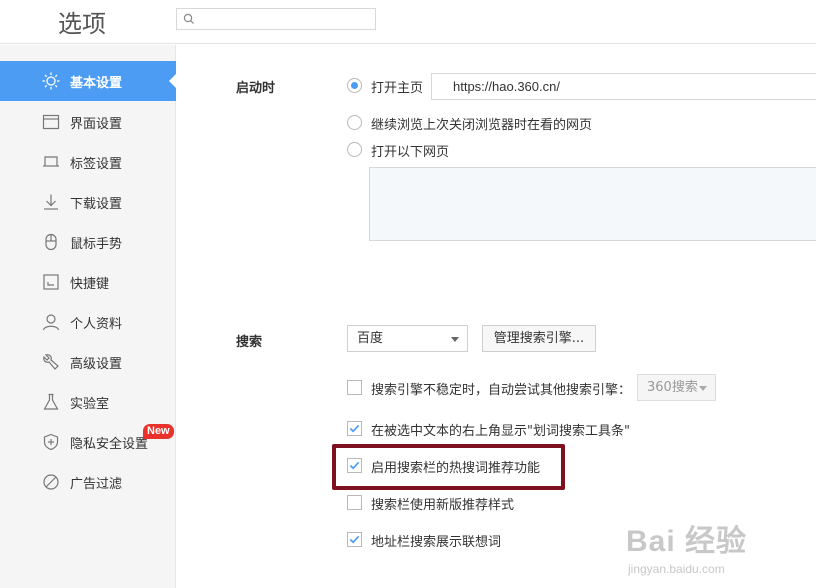 This screenshot has width=816, height=588. I want to click on search-box, so click(276, 19).